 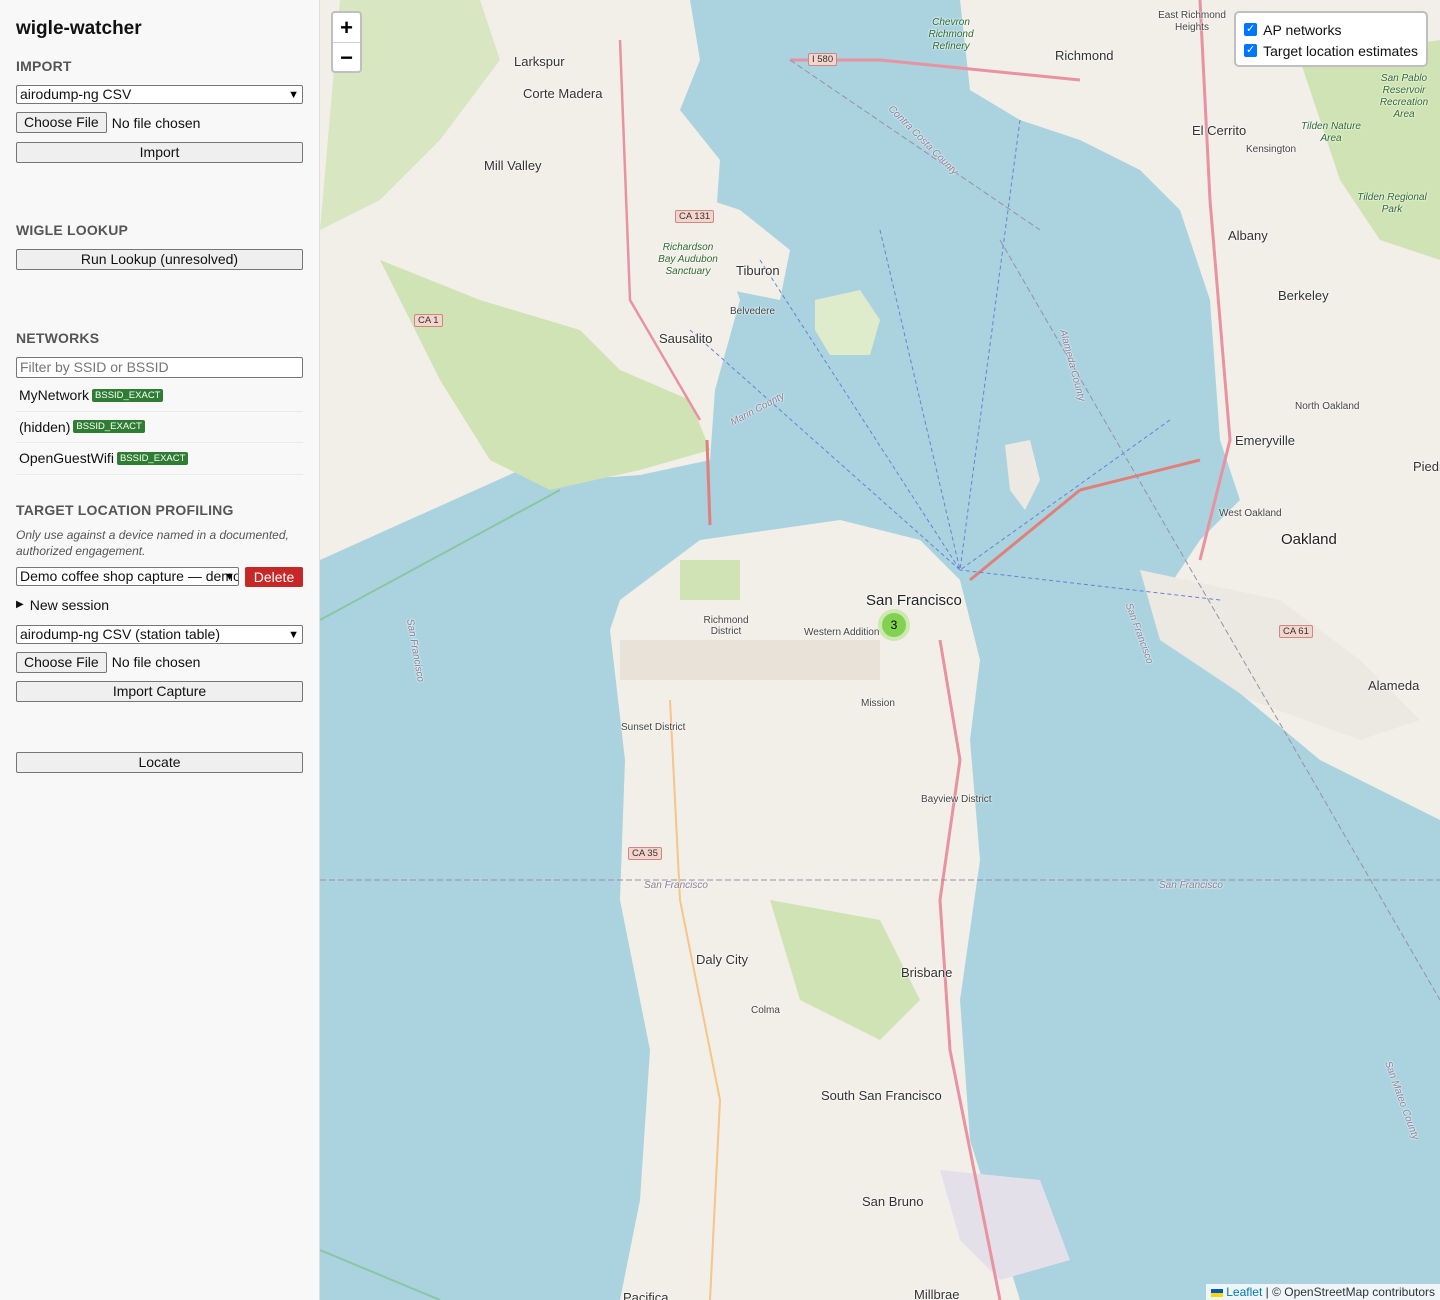 What do you see at coordinates (563, 93) in the screenshot?
I see `place-label: Corte Madera` at bounding box center [563, 93].